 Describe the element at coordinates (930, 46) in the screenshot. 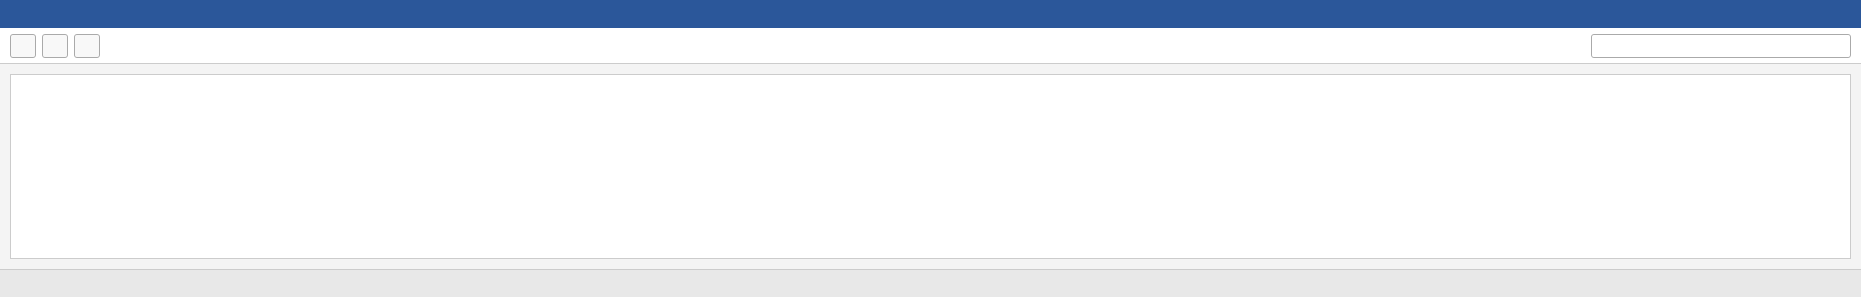

I see `toolbar` at that location.